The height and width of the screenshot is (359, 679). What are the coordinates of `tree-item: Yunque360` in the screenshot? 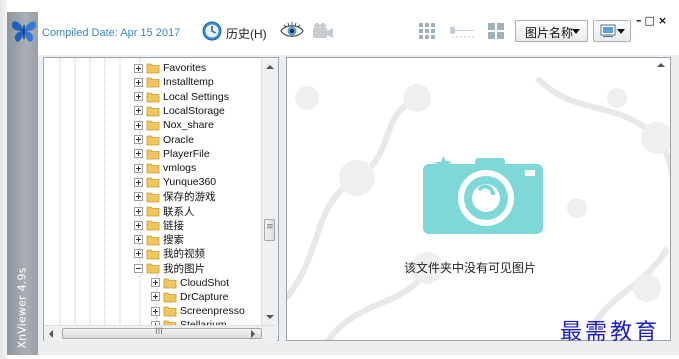 It's located at (175, 182).